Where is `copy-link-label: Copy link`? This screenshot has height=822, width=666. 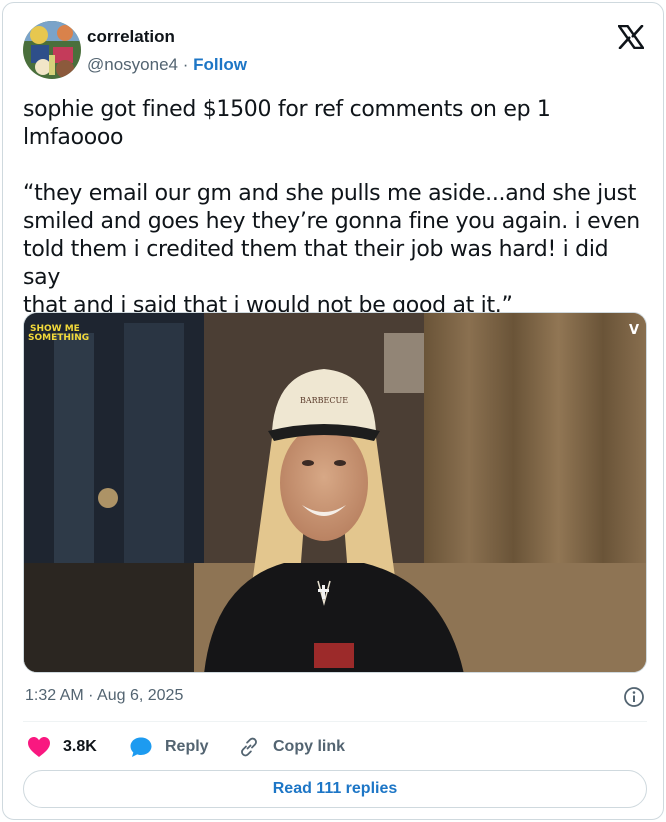 copy-link-label: Copy link is located at coordinates (309, 746).